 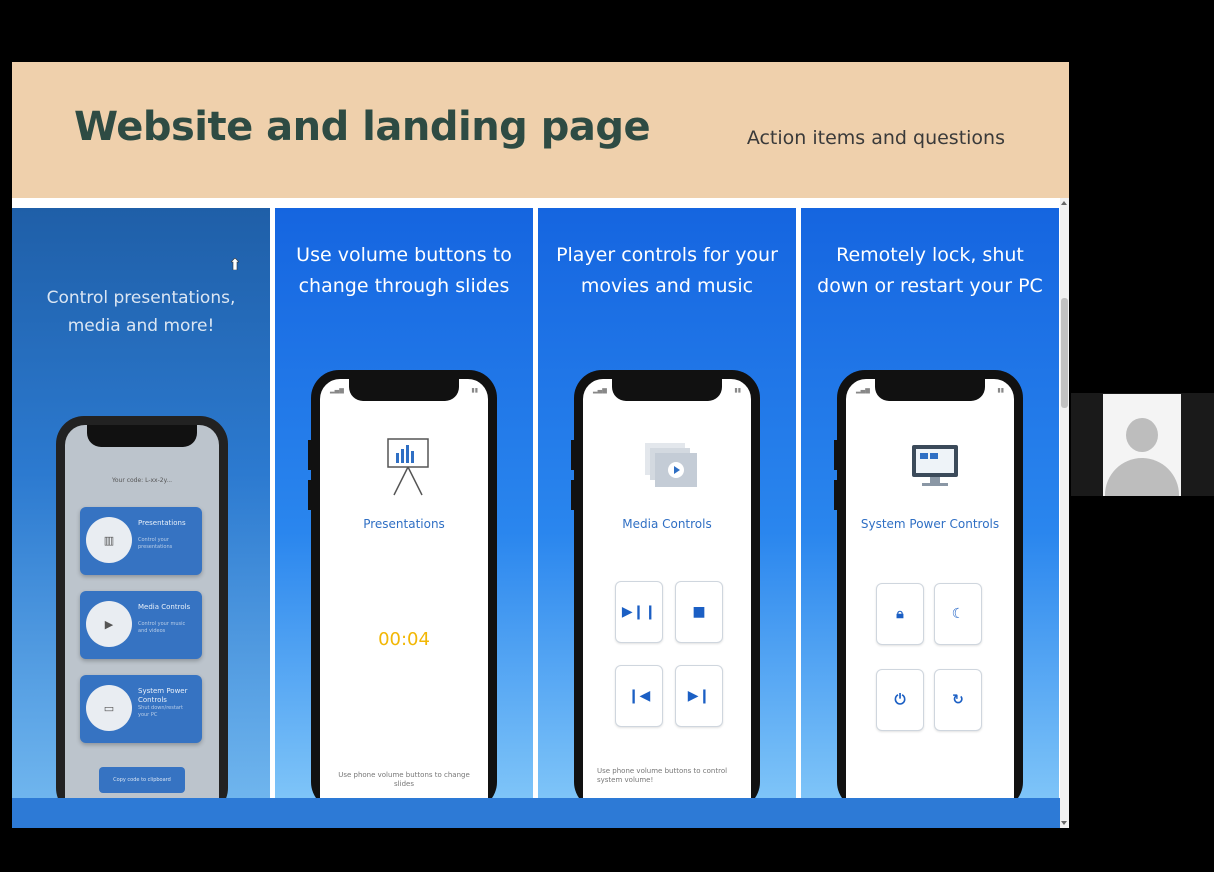 I want to click on page-footer-bar, so click(x=536, y=813).